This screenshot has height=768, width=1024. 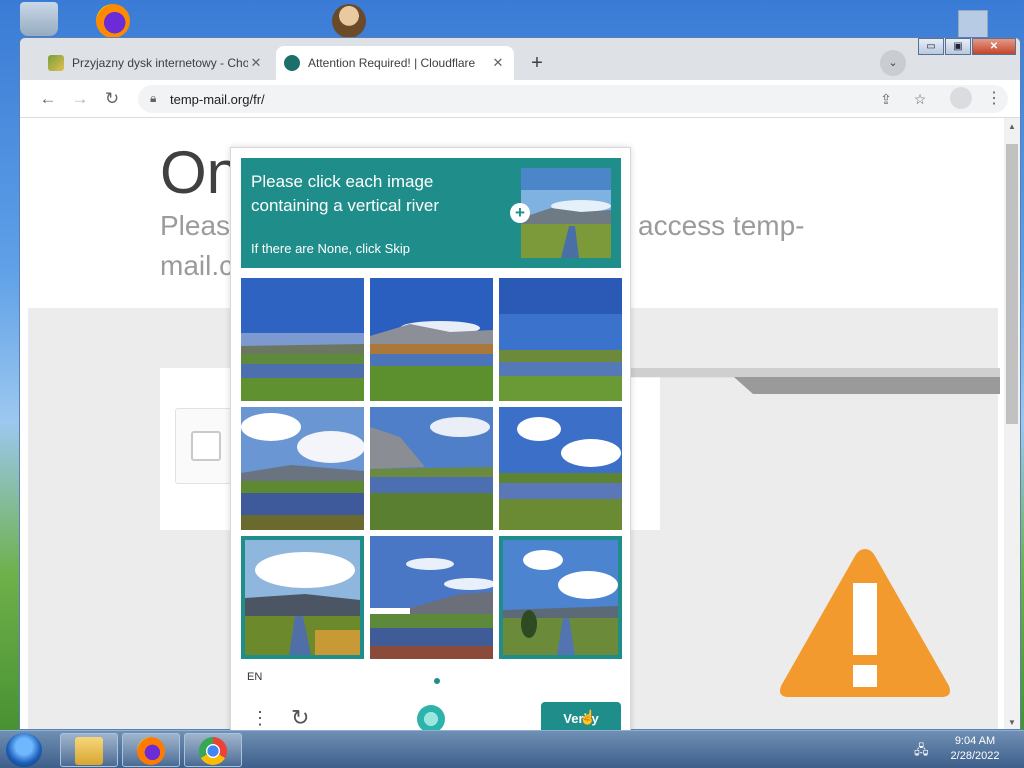 I want to click on menu-dots-icon: ⋮, so click(x=260, y=718).